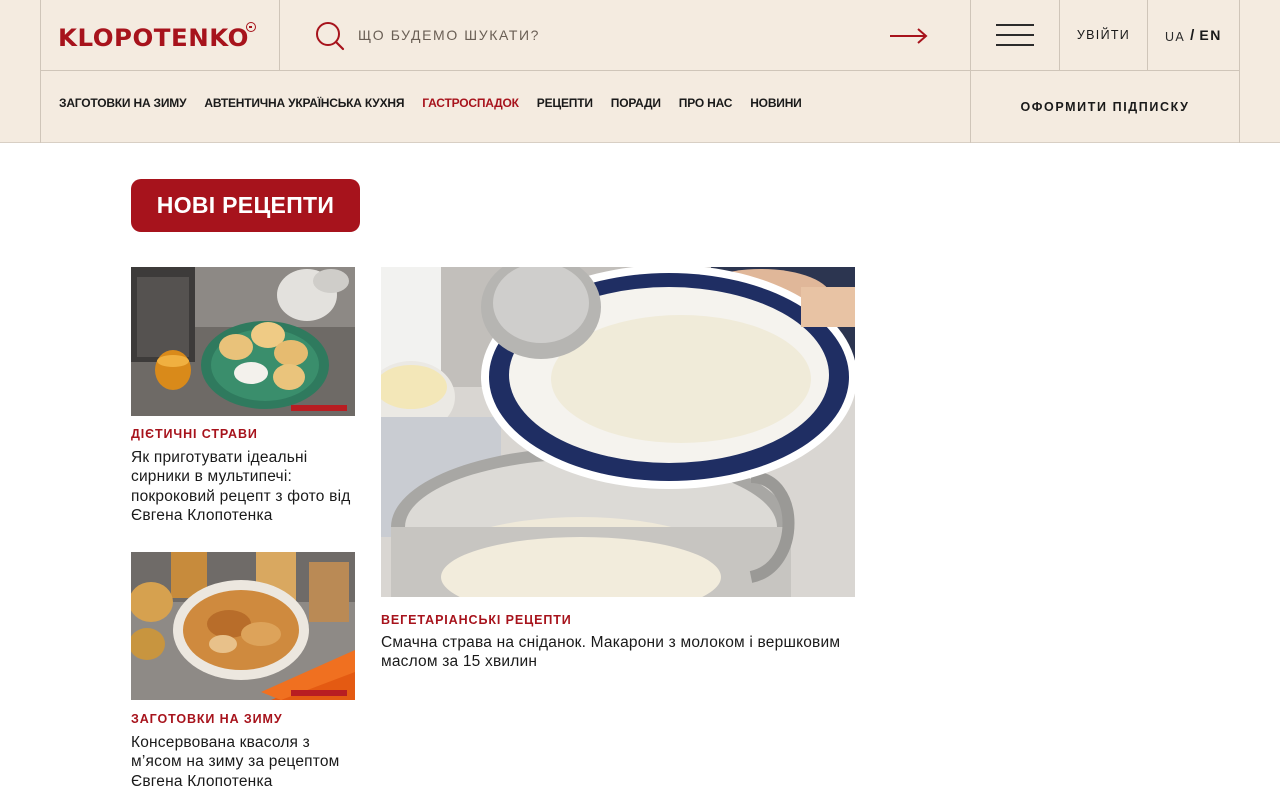 The image size is (1280, 800). I want to click on recipe-category: ЗАГОТОВКИ НА ЗИМУ, so click(207, 719).